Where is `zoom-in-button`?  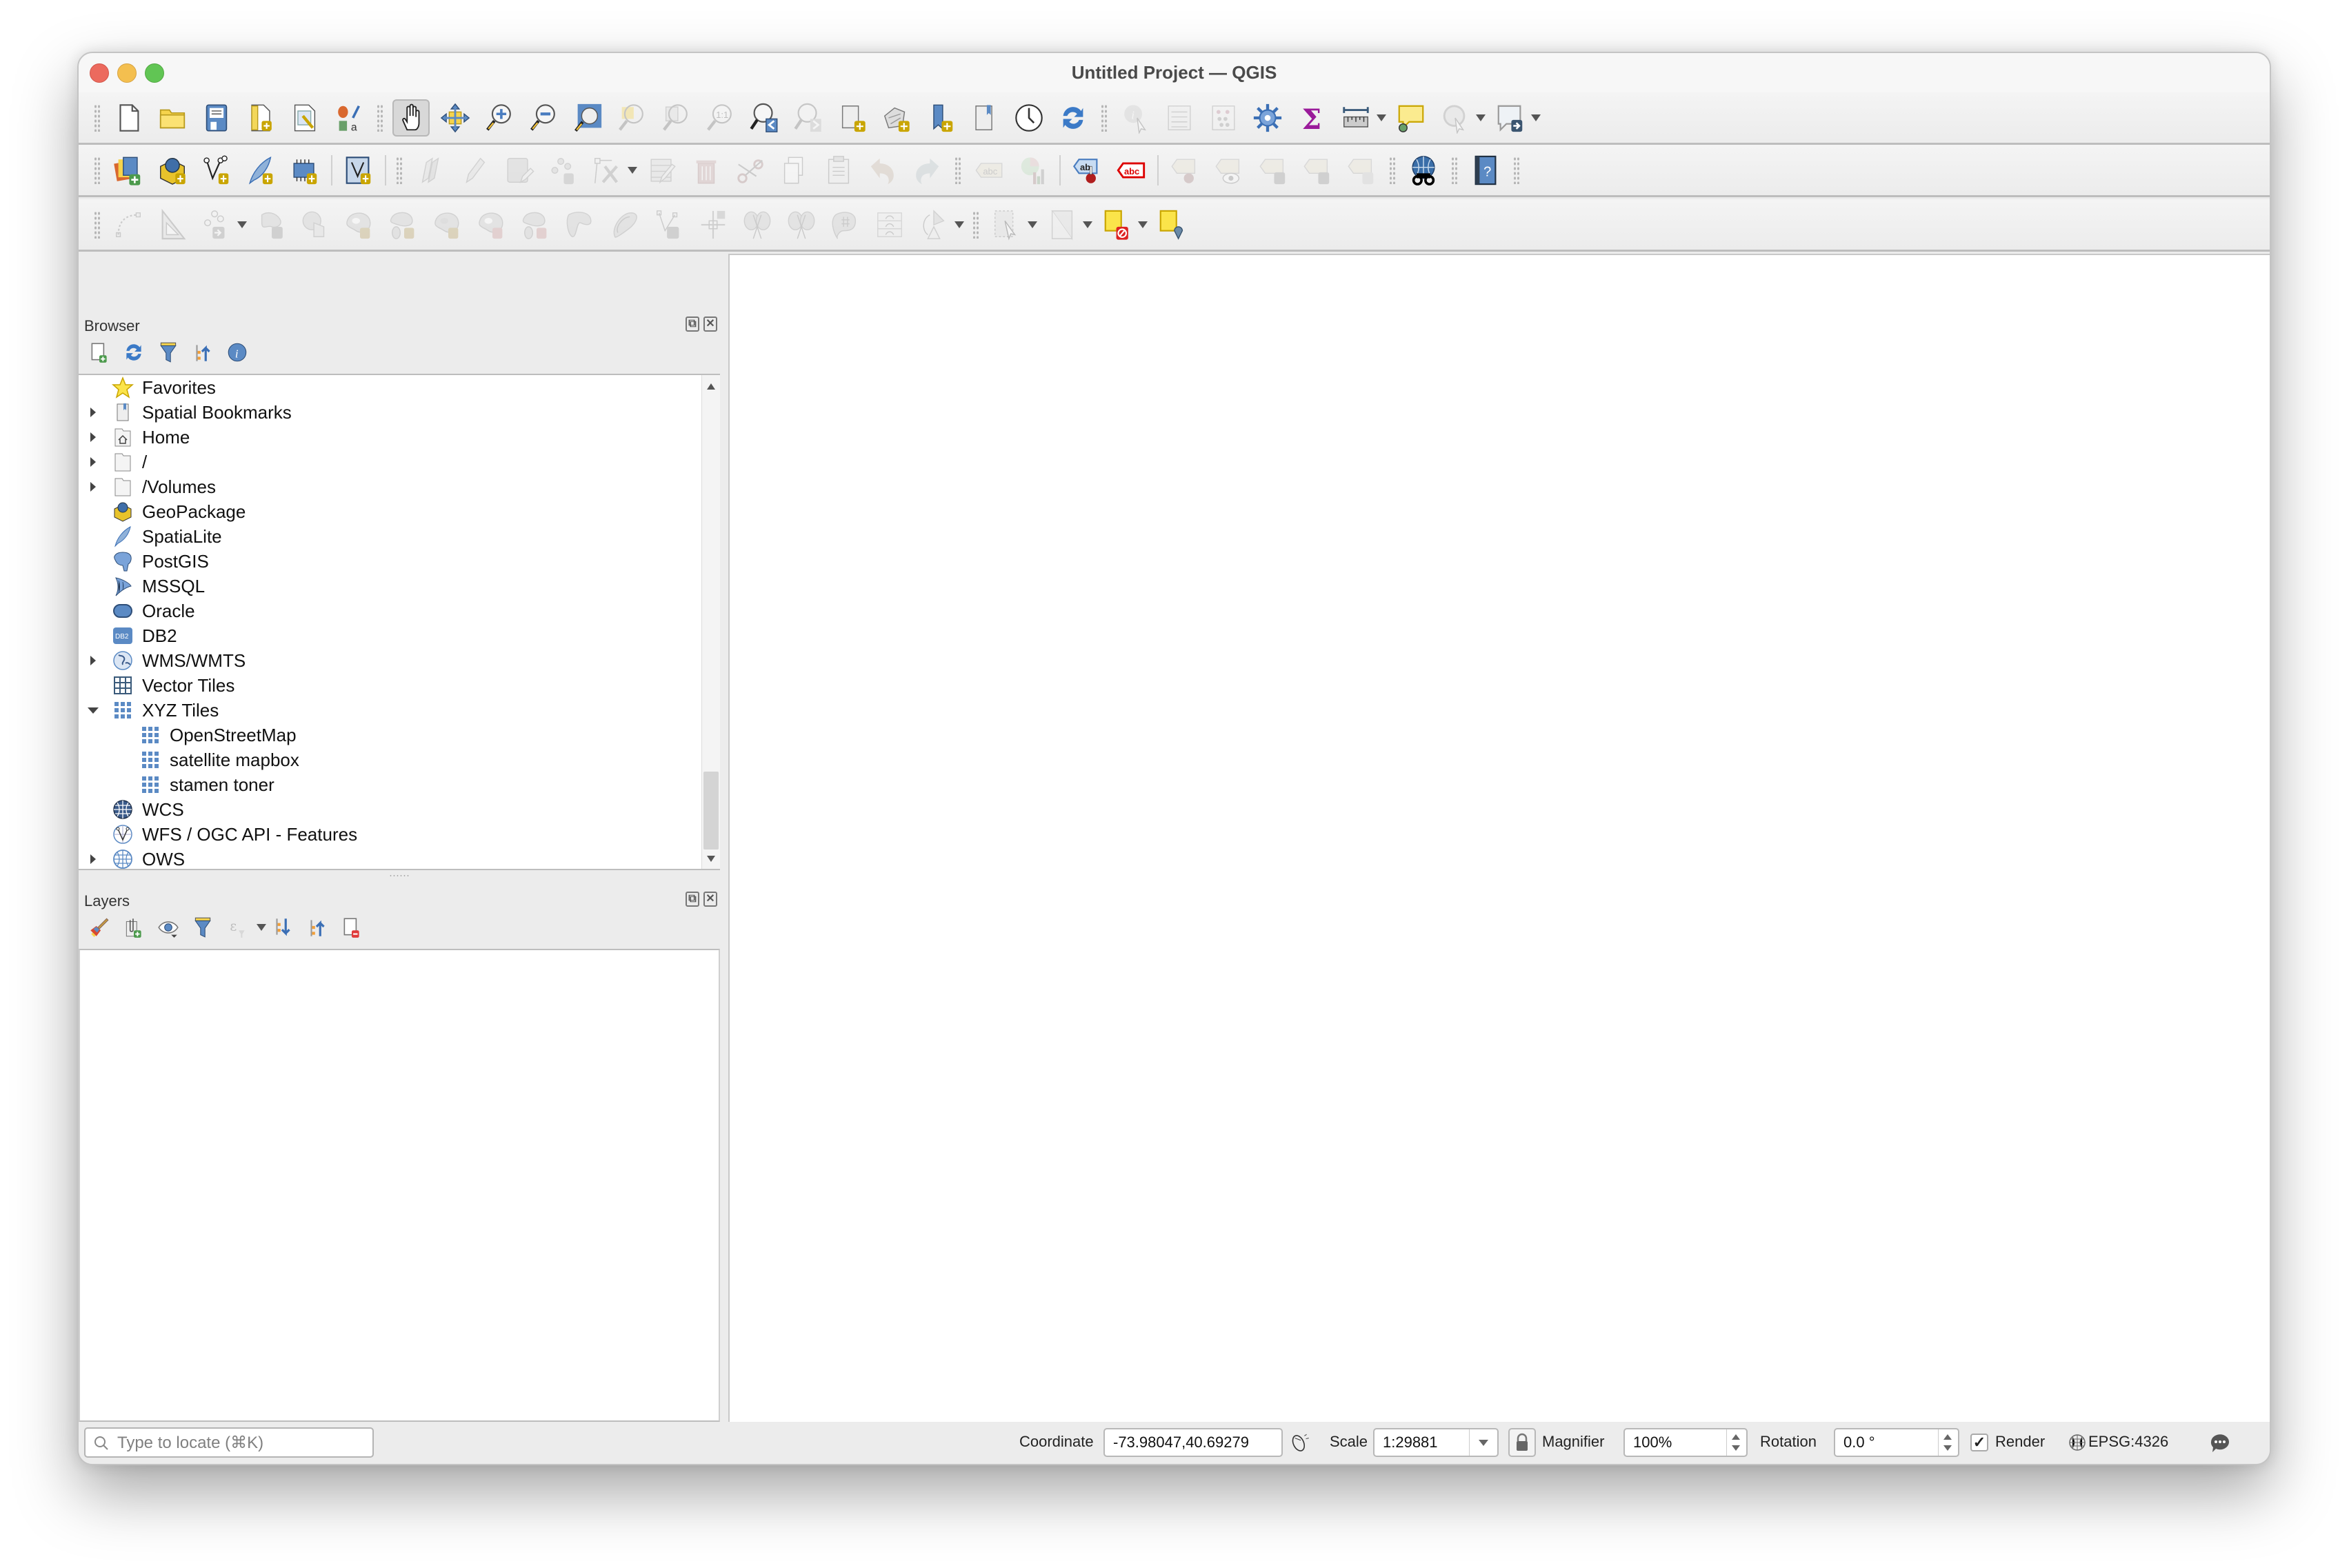 zoom-in-button is located at coordinates (499, 118).